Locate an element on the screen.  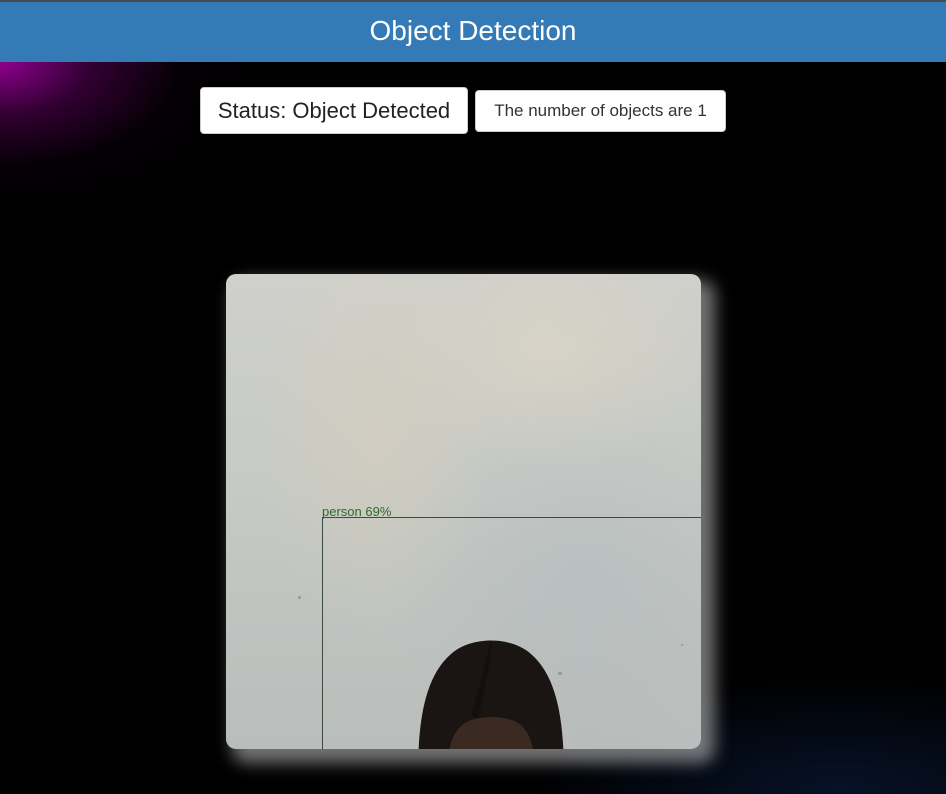
detection-bounding-box is located at coordinates (511, 633).